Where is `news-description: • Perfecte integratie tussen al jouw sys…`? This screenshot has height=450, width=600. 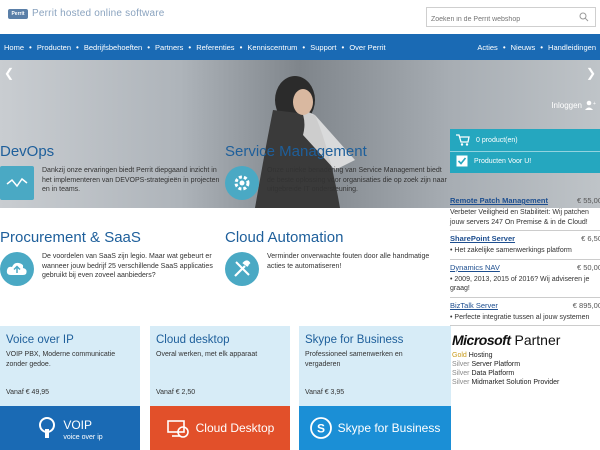 news-description: • Perfecte integratie tussen al jouw sys… is located at coordinates (520, 317).